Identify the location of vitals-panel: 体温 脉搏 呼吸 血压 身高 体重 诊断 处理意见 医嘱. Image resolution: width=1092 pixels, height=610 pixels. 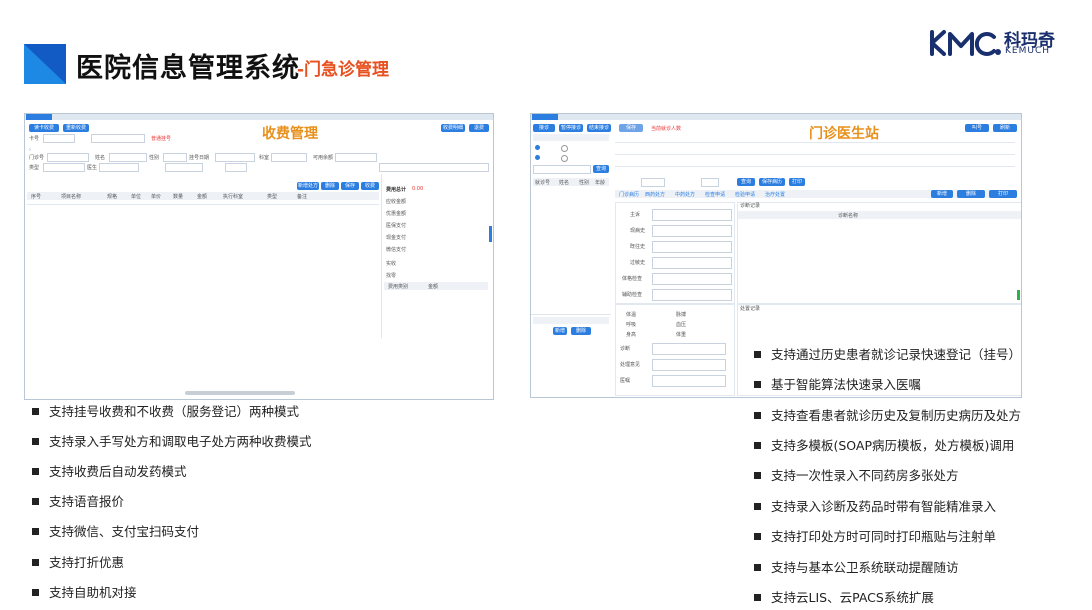
(675, 350).